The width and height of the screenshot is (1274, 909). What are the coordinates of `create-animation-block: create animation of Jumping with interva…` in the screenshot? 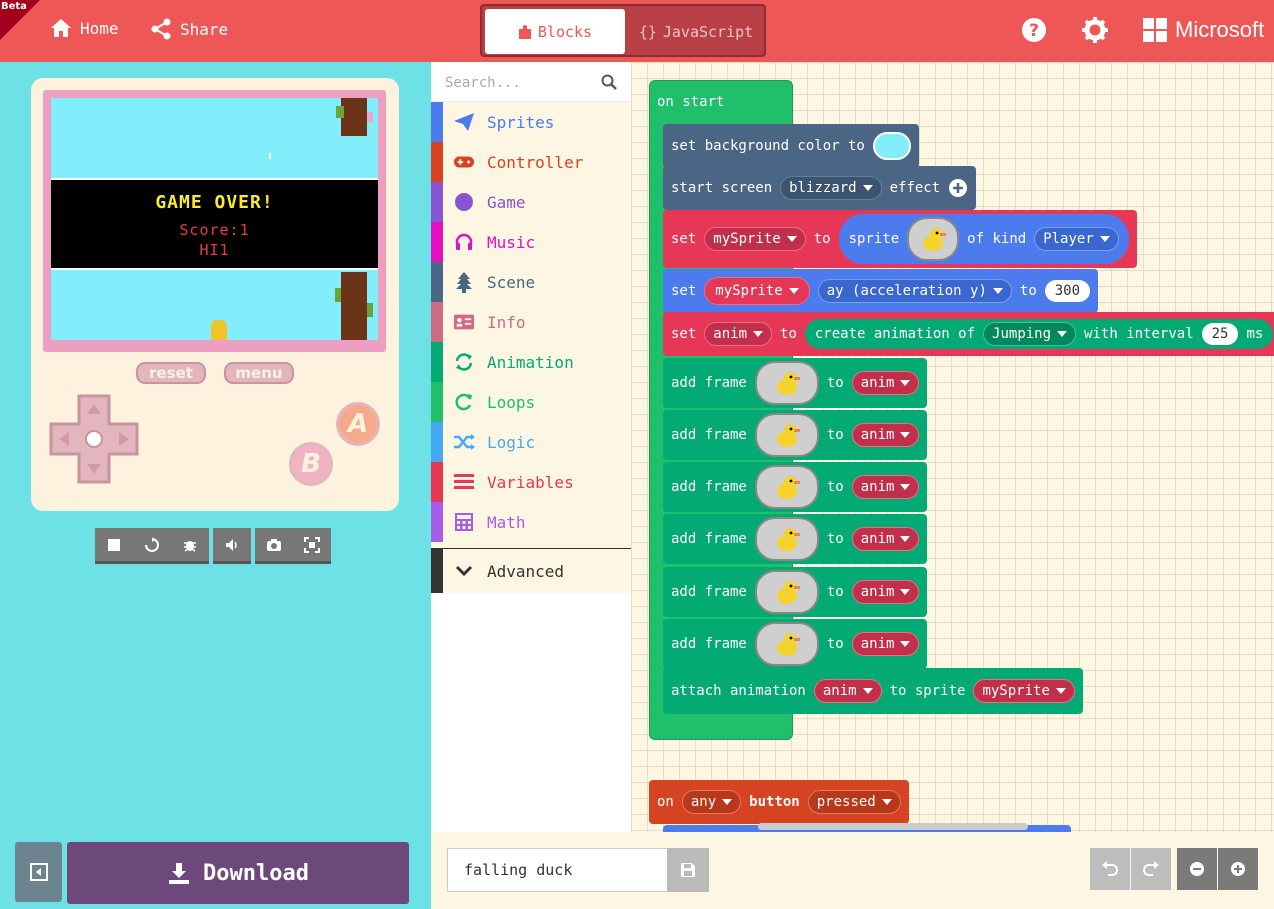 It's located at (1039, 334).